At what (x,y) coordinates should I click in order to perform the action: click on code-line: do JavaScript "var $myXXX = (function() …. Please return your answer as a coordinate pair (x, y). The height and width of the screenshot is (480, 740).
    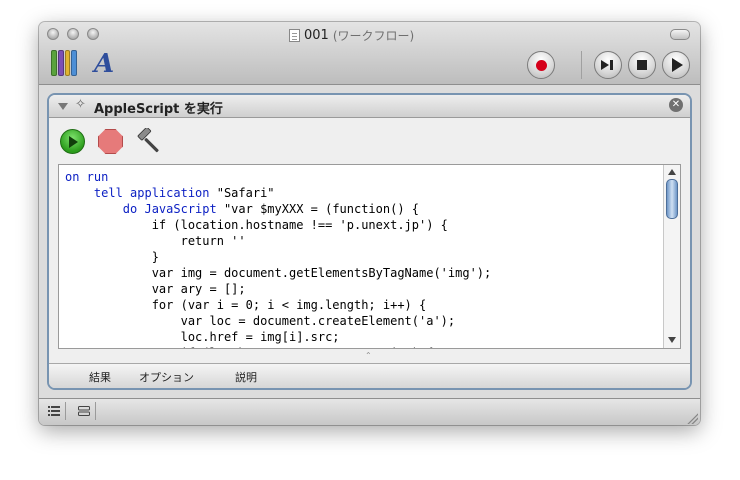
    Looking at the image, I should click on (271, 209).